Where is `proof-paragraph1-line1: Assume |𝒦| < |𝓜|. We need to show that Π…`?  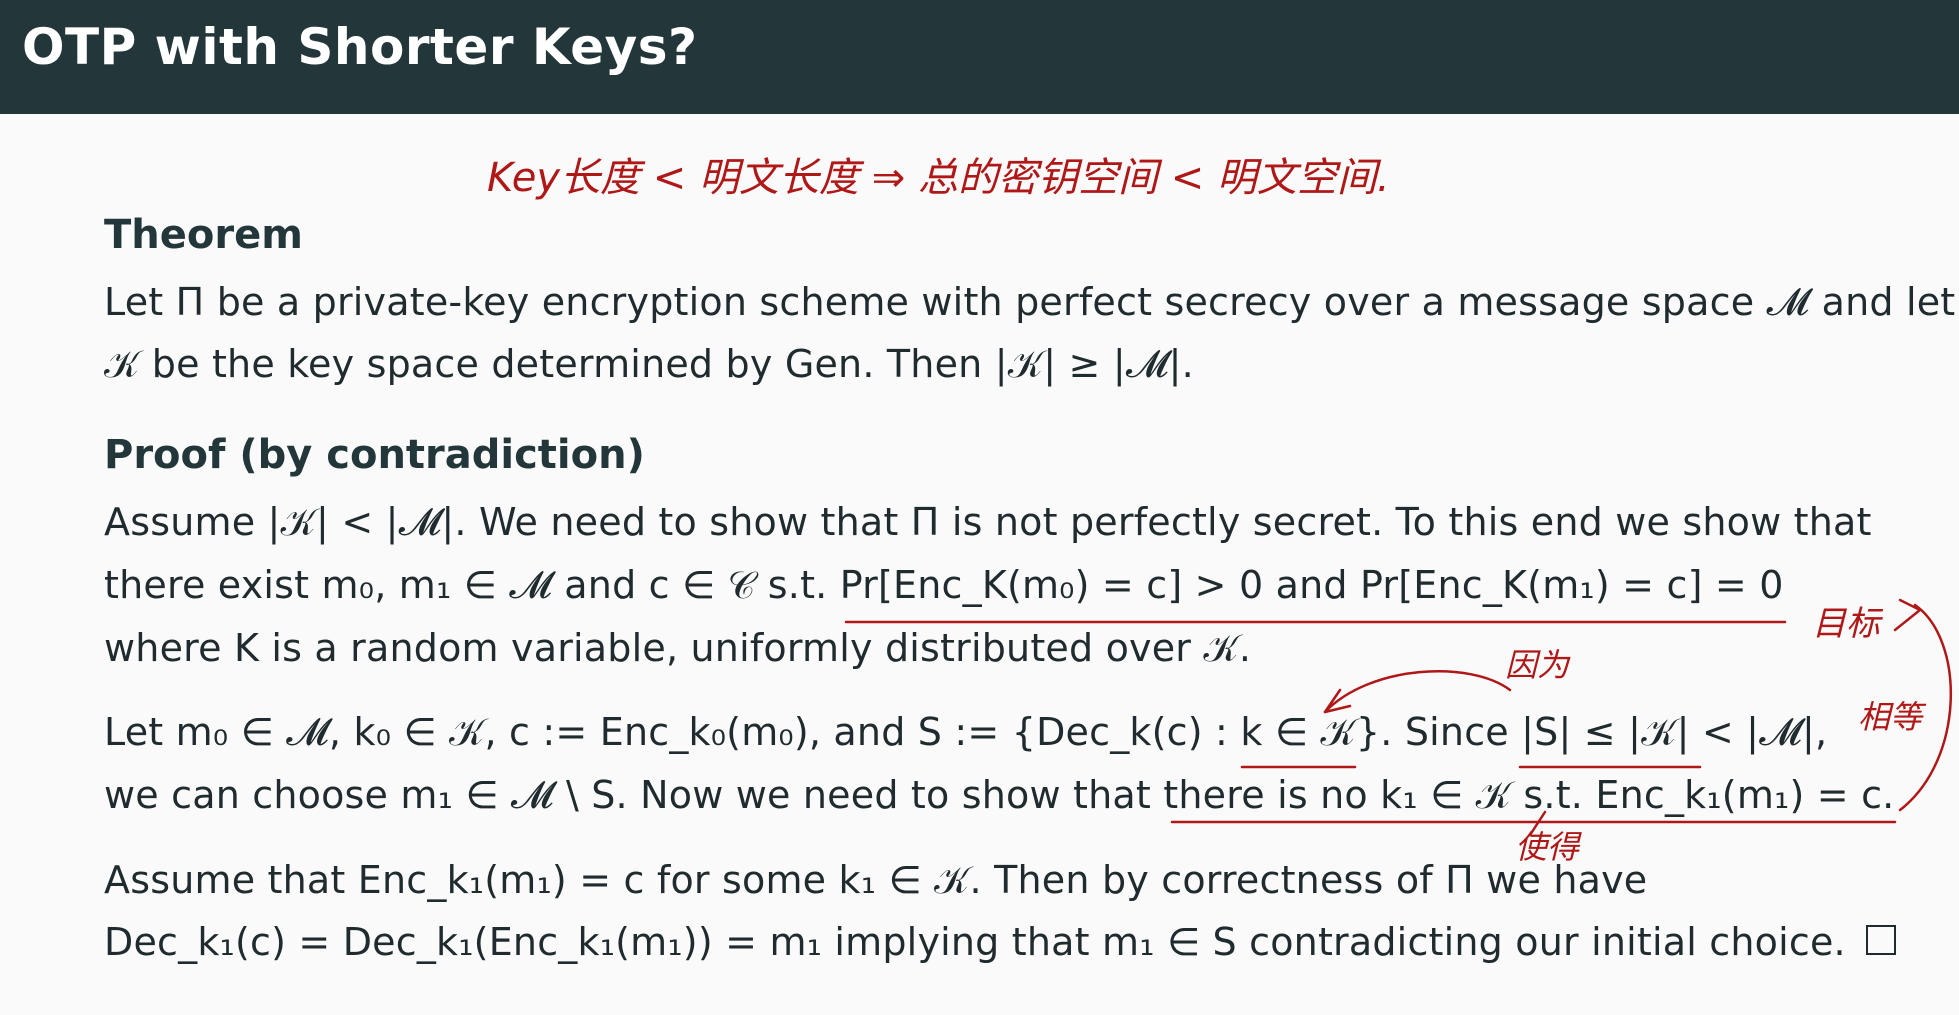
proof-paragraph1-line1: Assume |𝒦| < |𝓜|. We need to show that Π… is located at coordinates (988, 522).